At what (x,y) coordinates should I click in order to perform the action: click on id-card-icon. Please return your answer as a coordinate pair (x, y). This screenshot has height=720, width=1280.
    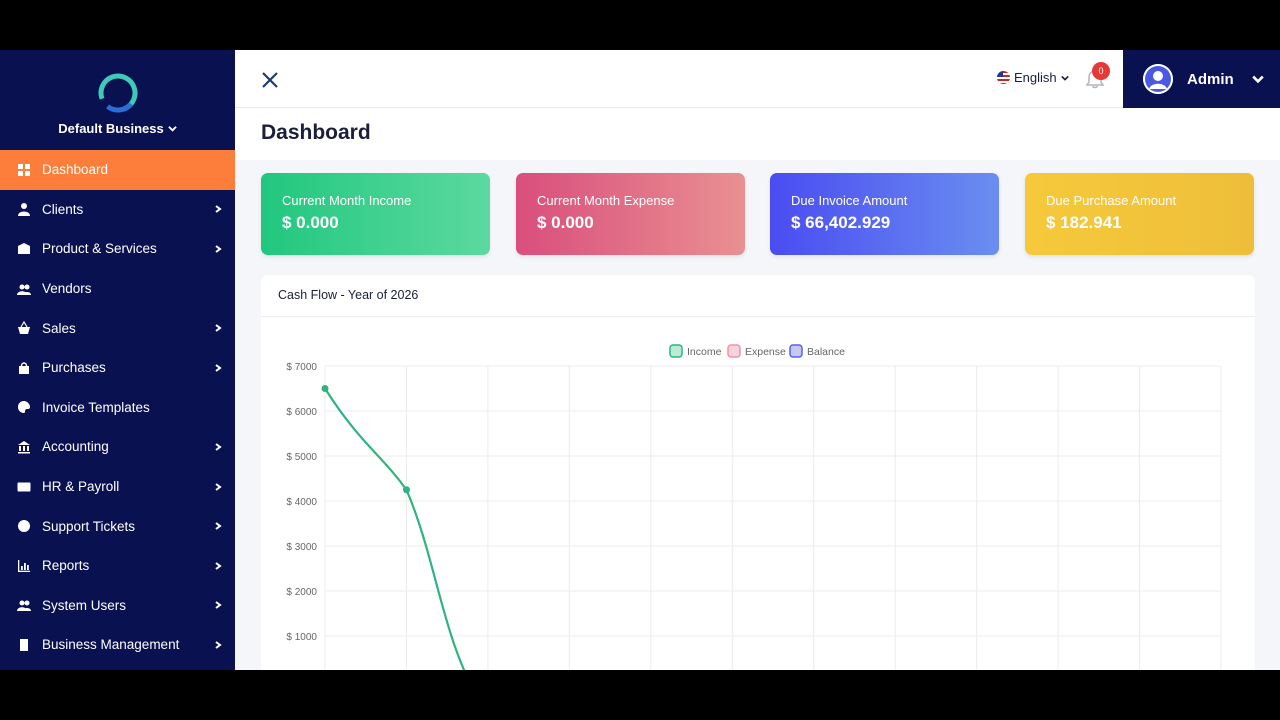
    Looking at the image, I should click on (24, 487).